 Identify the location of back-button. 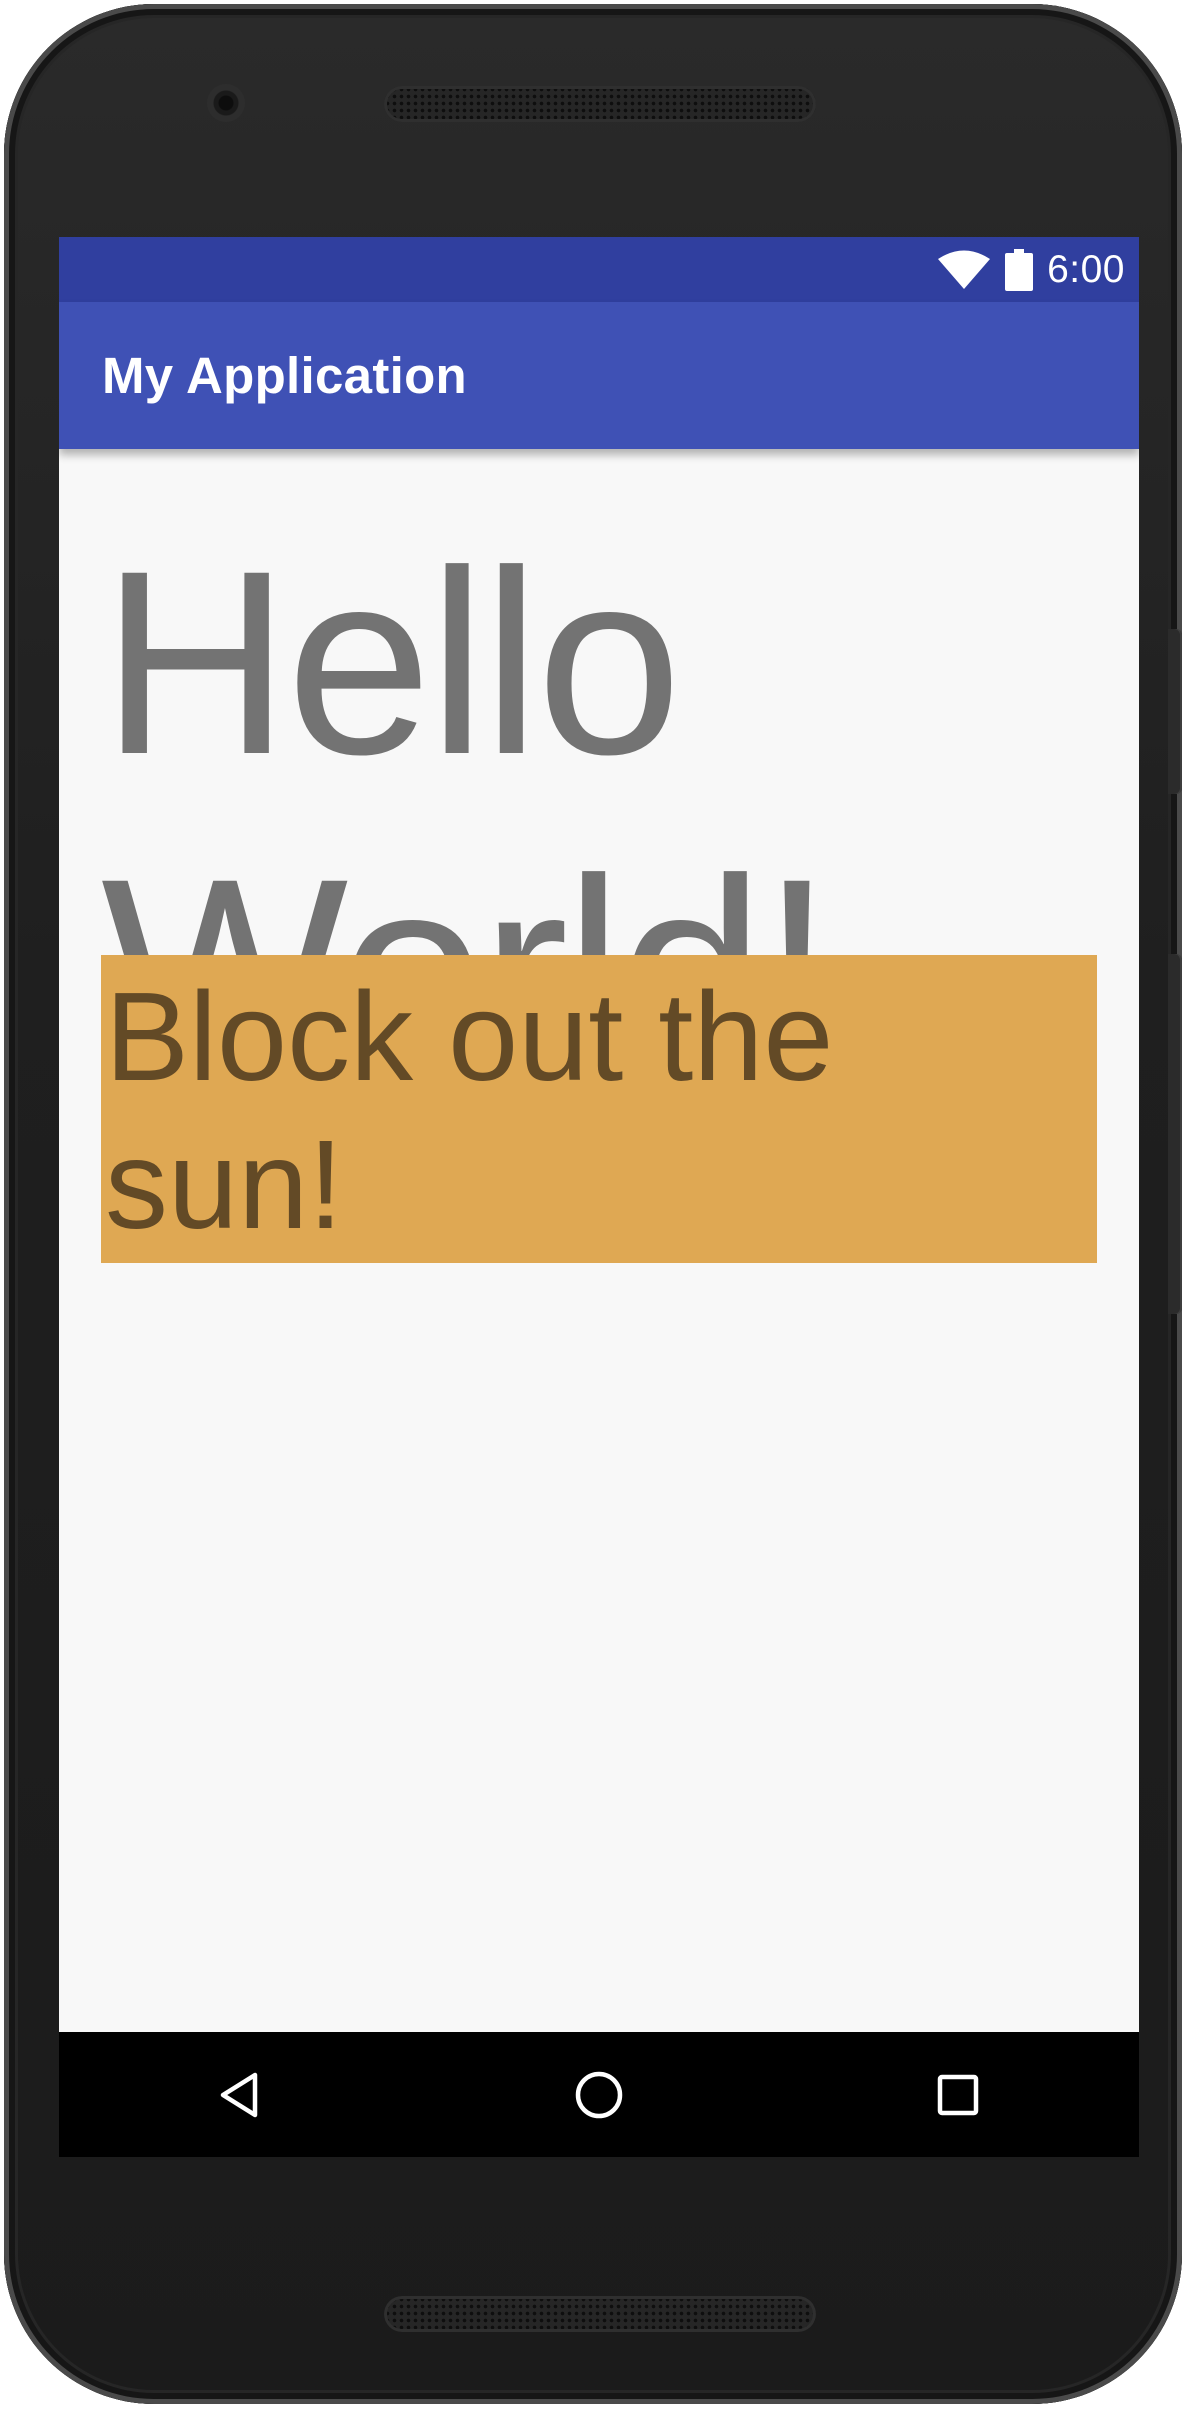
(239, 2094).